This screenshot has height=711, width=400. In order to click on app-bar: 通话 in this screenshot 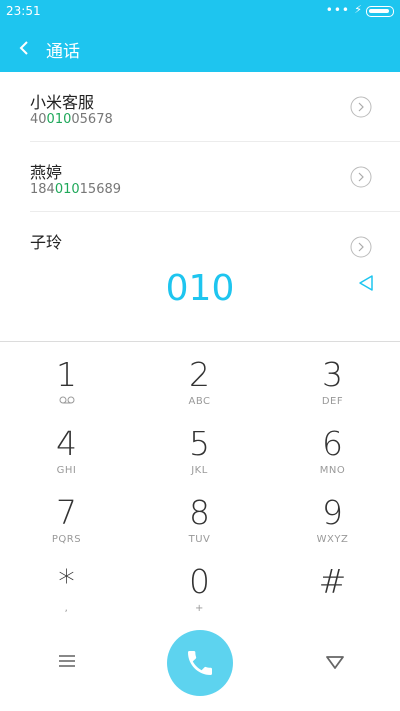, I will do `click(200, 48)`.